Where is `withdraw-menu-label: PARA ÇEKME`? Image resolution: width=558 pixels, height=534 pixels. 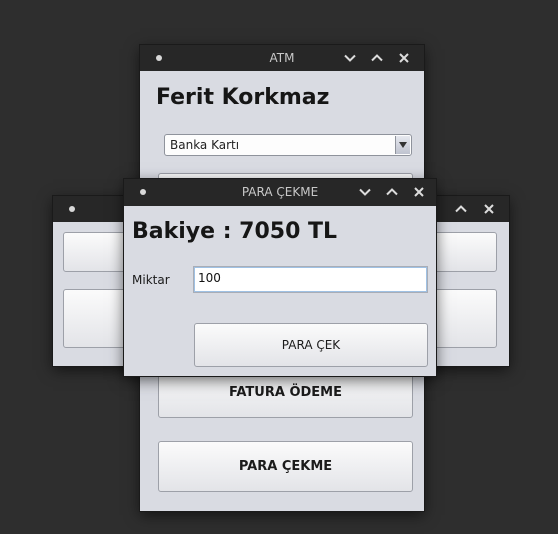 withdraw-menu-label: PARA ÇEKME is located at coordinates (285, 466).